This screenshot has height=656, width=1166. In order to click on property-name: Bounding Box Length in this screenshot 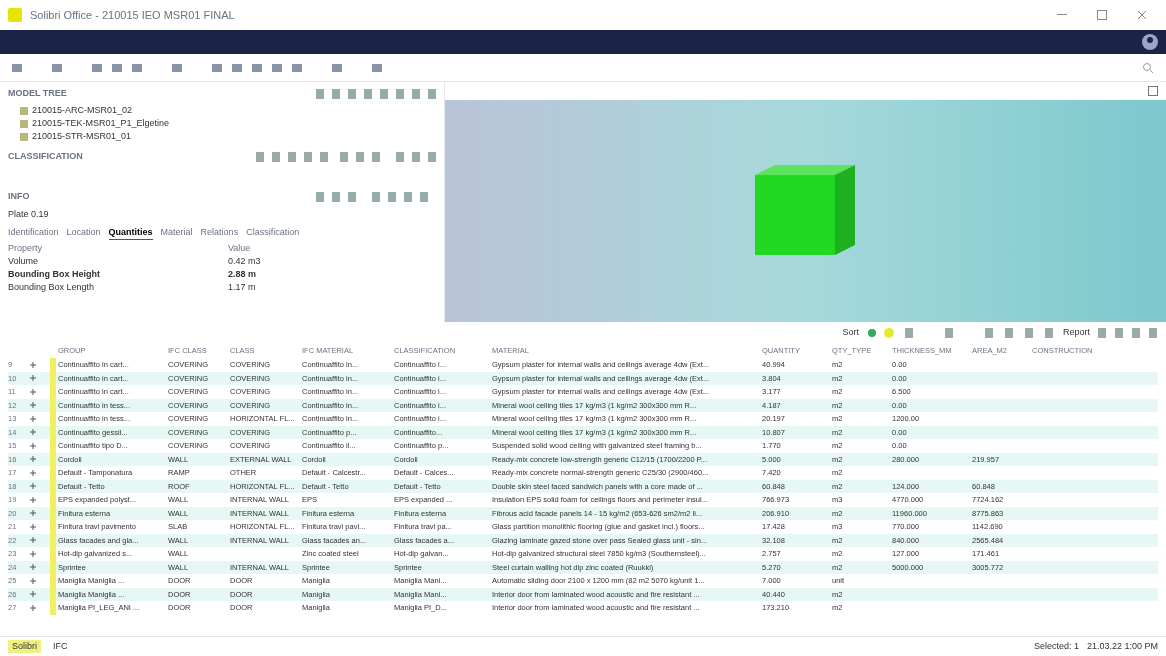, I will do `click(52, 287)`.